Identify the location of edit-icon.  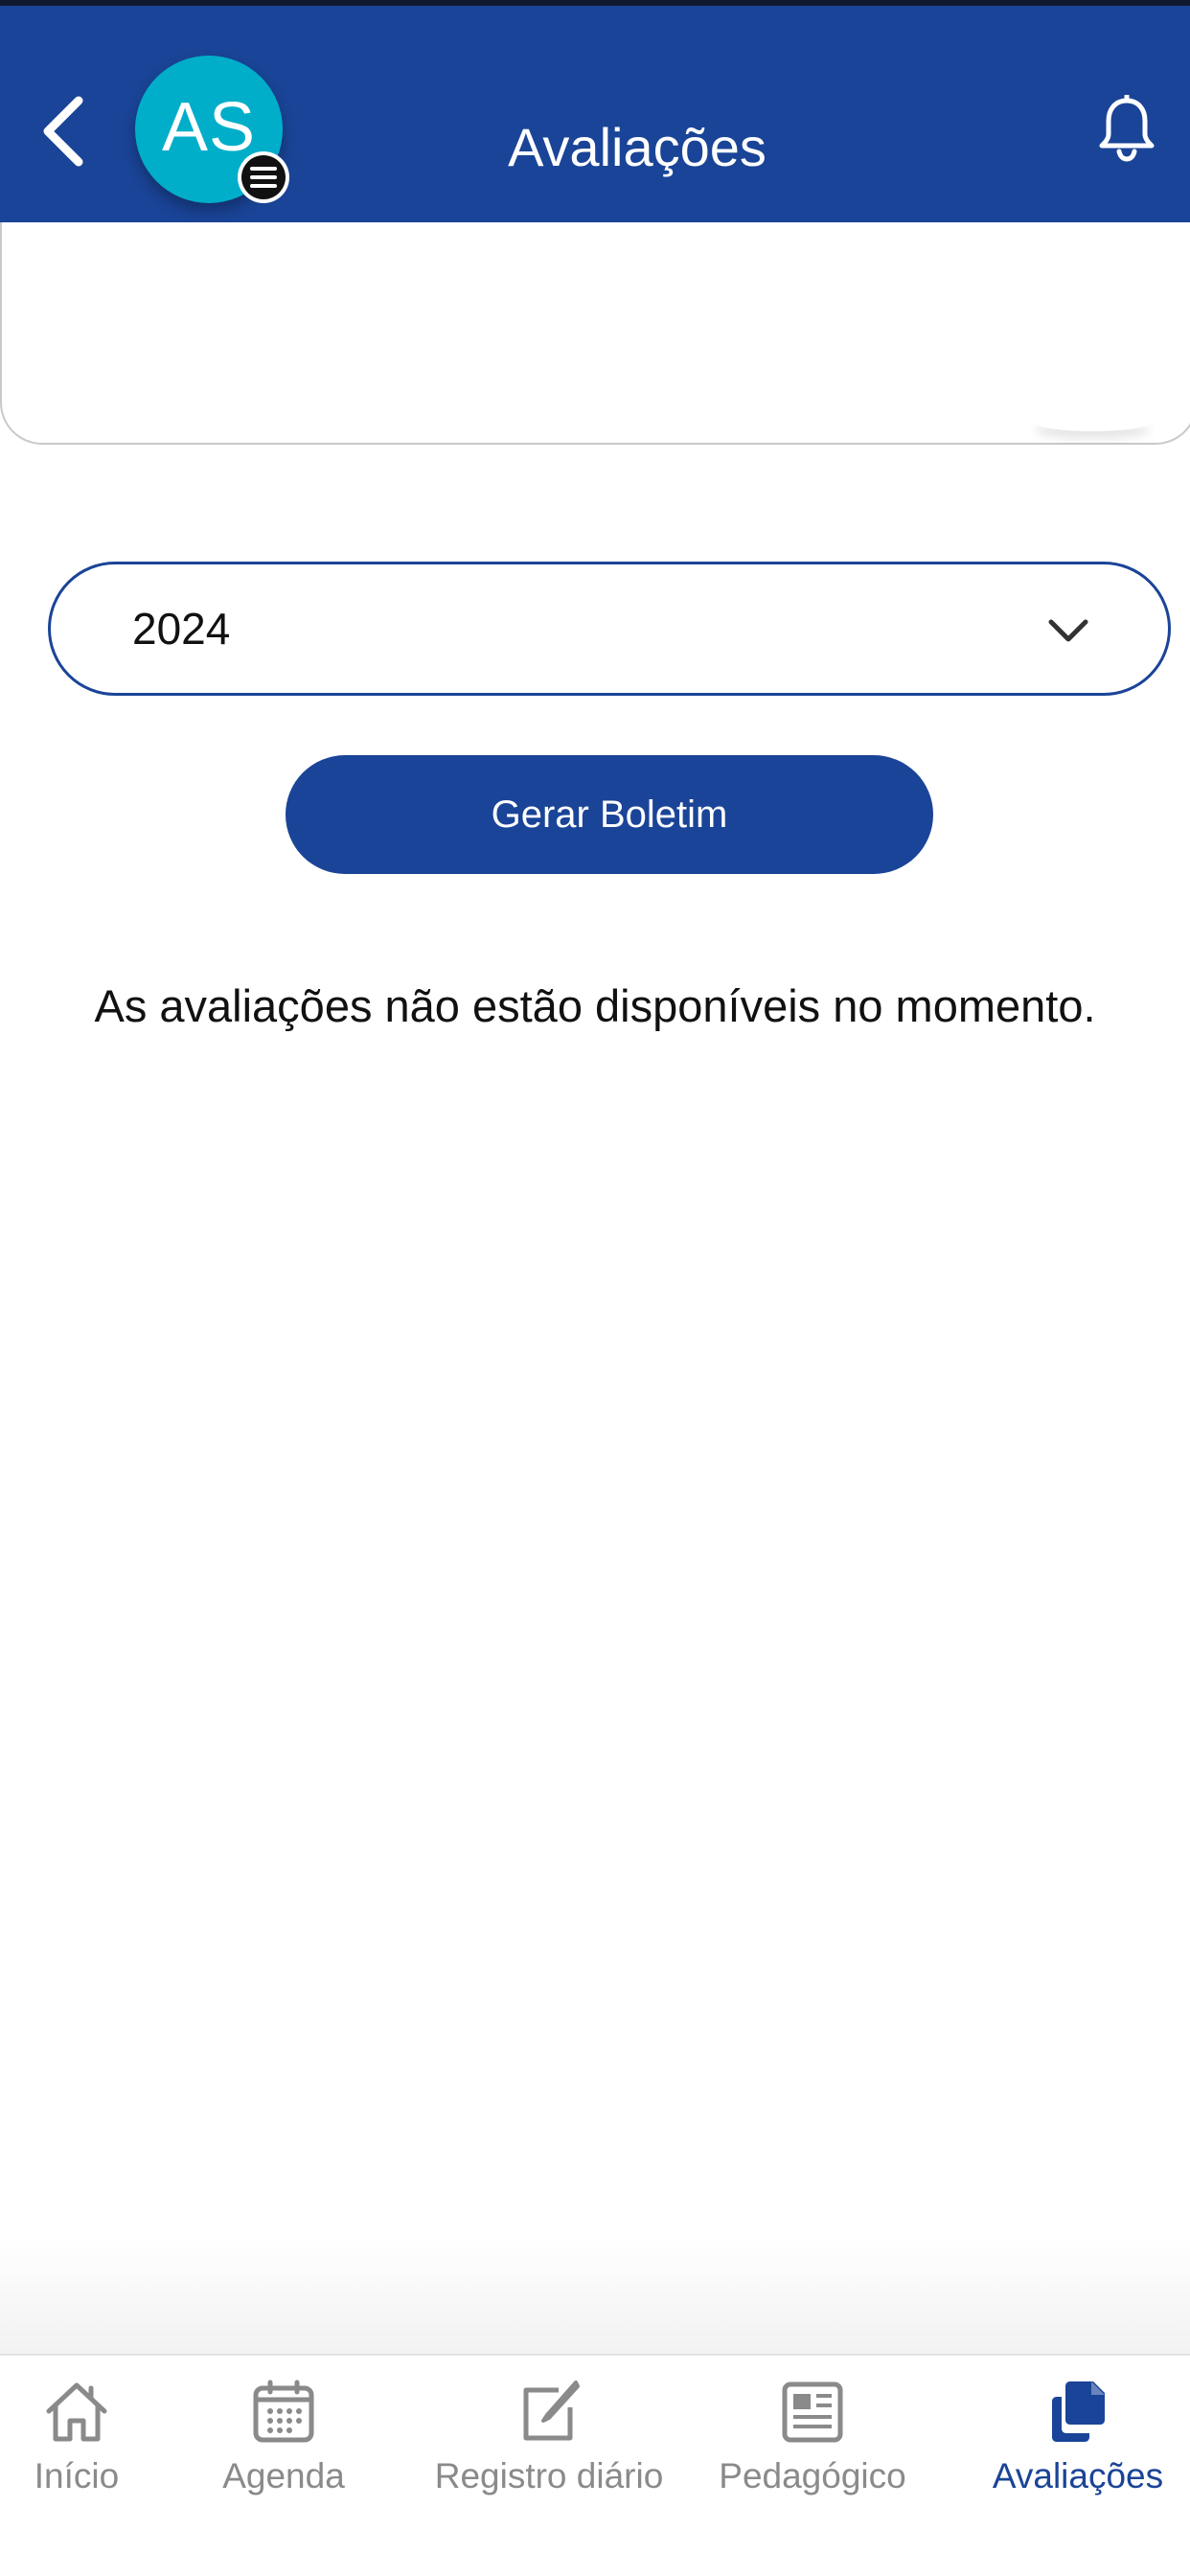
(549, 2411).